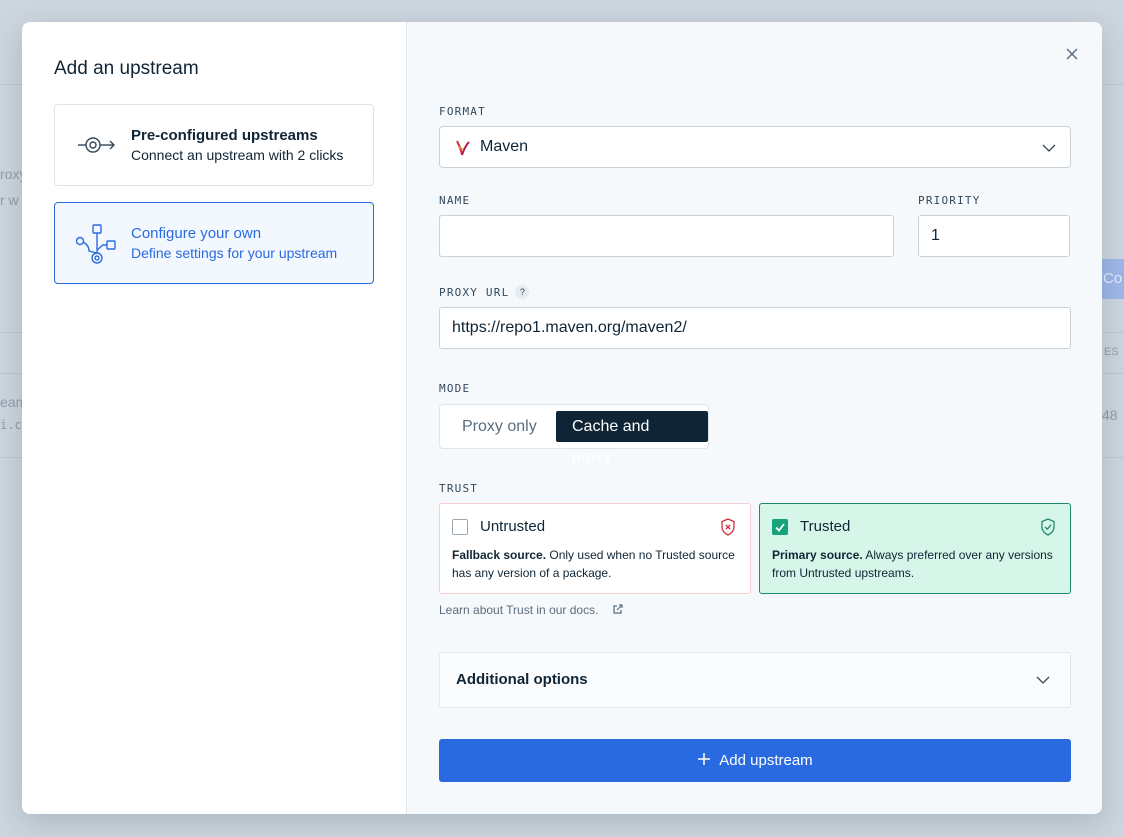  Describe the element at coordinates (96, 145) in the screenshot. I see `preconfigured-icon` at that location.